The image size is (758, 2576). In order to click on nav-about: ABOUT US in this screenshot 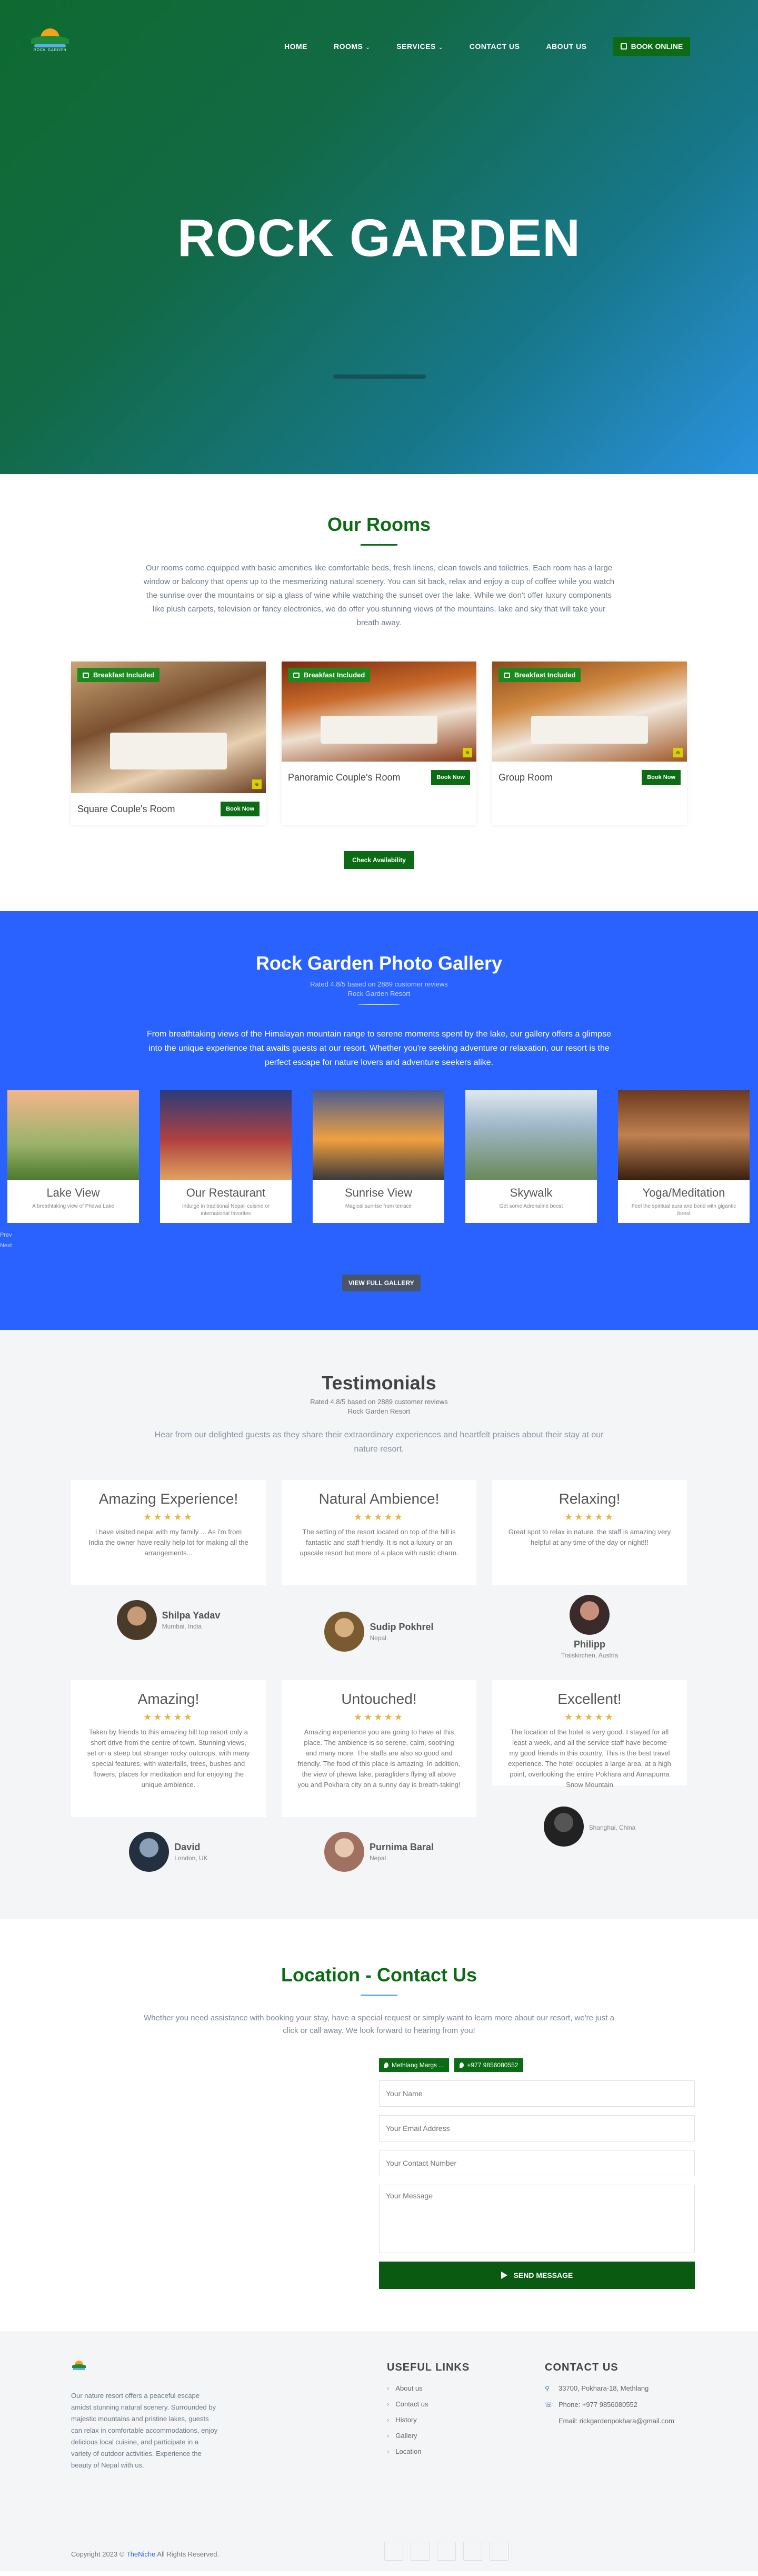, I will do `click(566, 46)`.